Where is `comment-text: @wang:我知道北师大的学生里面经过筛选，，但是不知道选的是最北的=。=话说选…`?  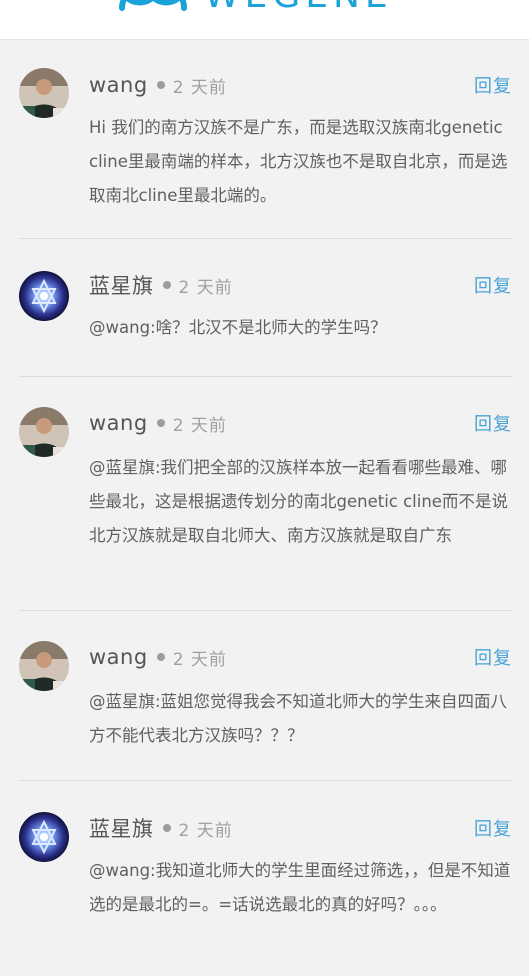
comment-text: @wang:我知道北师大的学生里面经过筛选，，但是不知道选的是最北的=。=话说选… is located at coordinates (300, 887).